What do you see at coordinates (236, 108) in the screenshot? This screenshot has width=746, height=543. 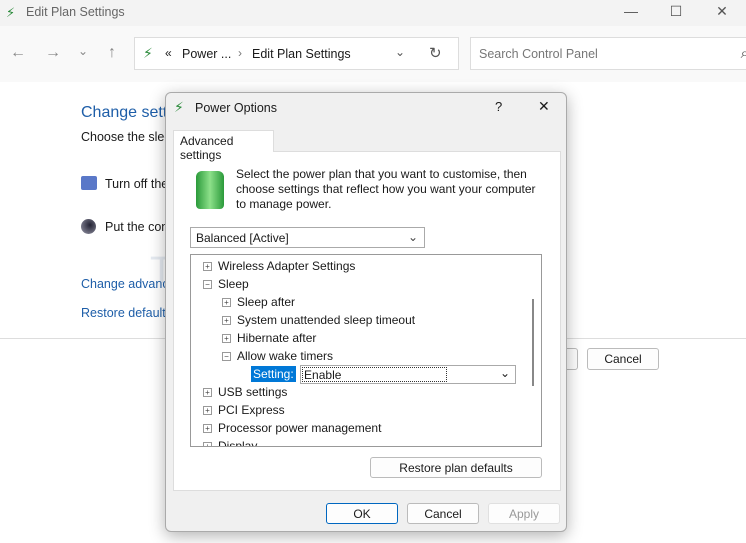 I see `dialog-title: Power Options` at bounding box center [236, 108].